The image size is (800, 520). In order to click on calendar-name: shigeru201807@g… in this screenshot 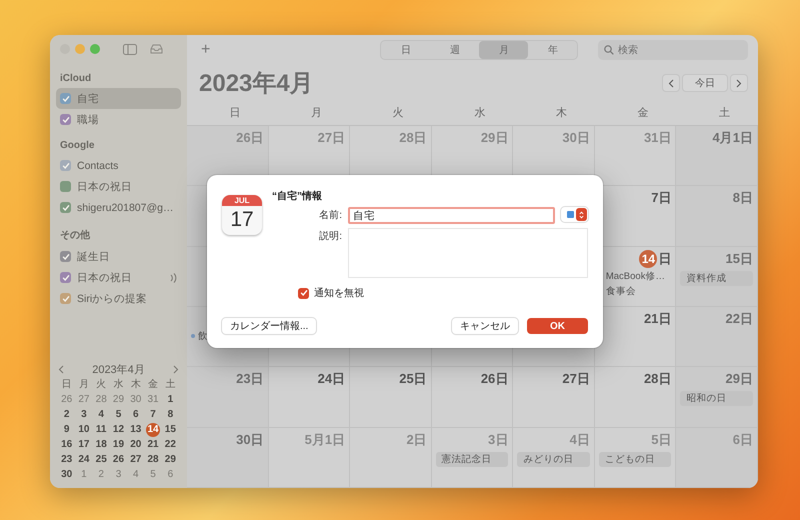, I will do `click(125, 208)`.